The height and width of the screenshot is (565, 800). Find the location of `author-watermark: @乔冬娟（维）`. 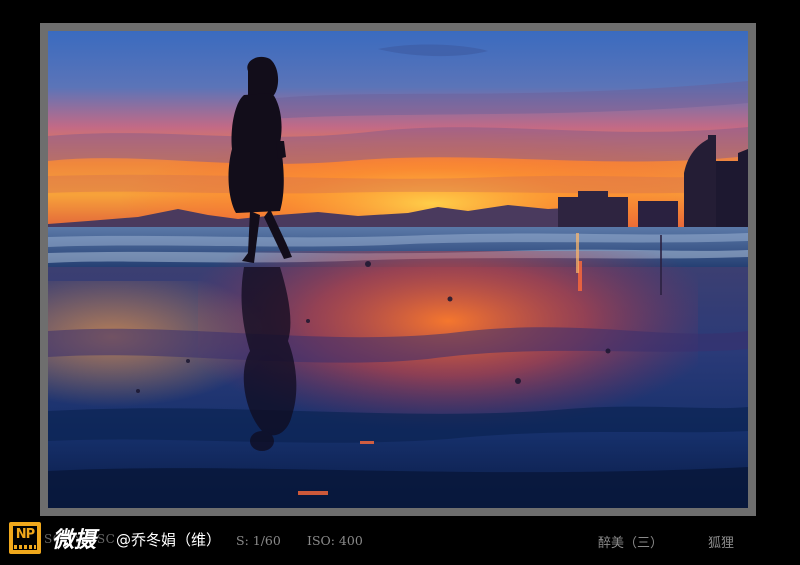

author-watermark: @乔冬娟（维） is located at coordinates (169, 540).